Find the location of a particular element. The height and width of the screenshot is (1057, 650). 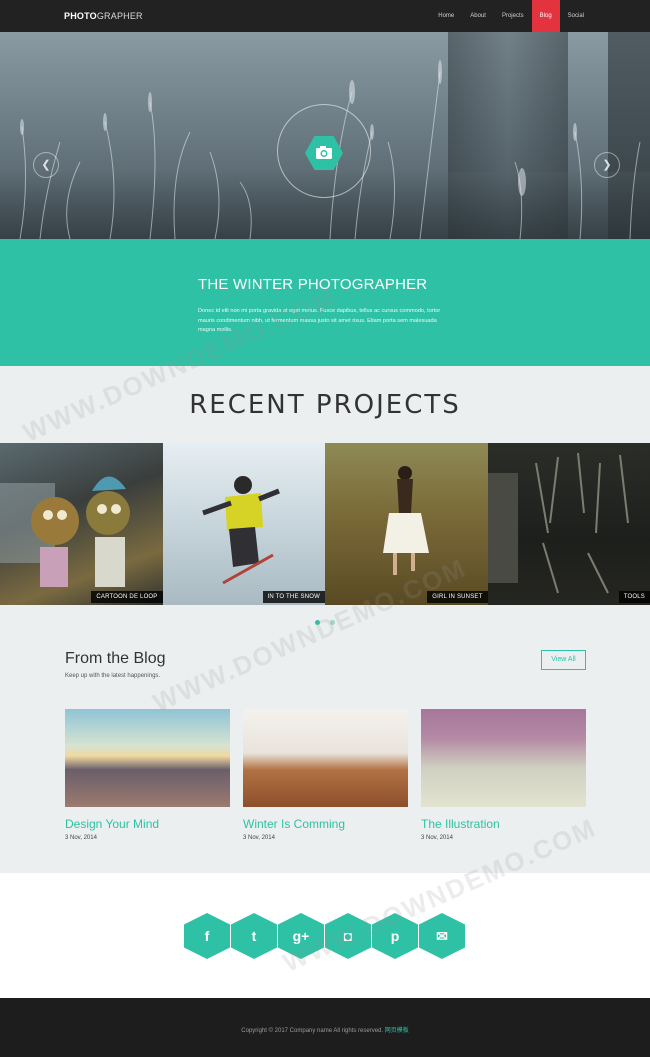

logo-bold-text: PHOTO is located at coordinates (80, 16).